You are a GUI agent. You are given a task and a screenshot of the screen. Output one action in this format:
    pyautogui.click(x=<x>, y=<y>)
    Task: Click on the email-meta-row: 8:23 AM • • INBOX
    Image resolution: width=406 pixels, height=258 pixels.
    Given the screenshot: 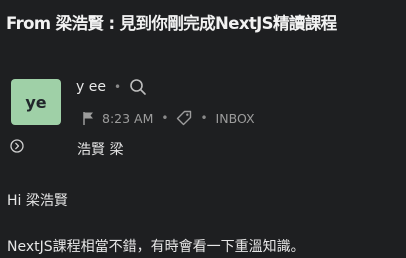 What is the action you would take?
    pyautogui.click(x=168, y=118)
    